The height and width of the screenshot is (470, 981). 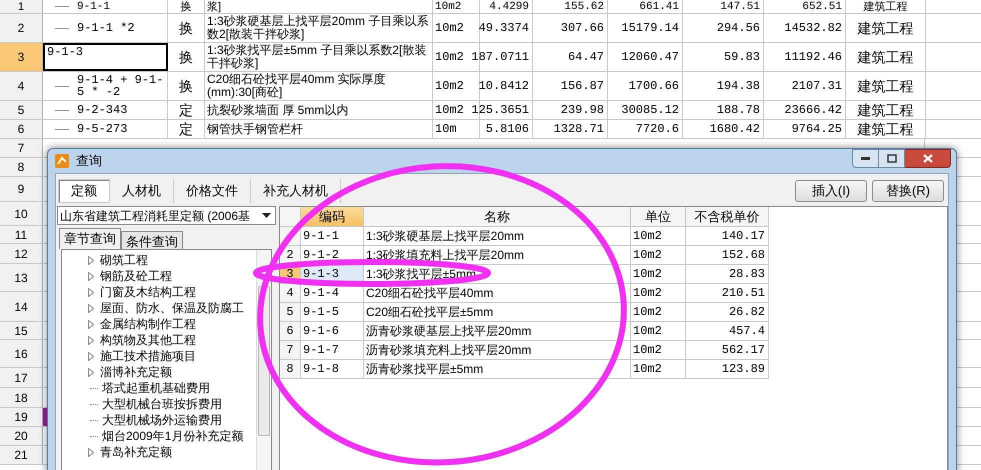 I want to click on app-icon, so click(x=62, y=161).